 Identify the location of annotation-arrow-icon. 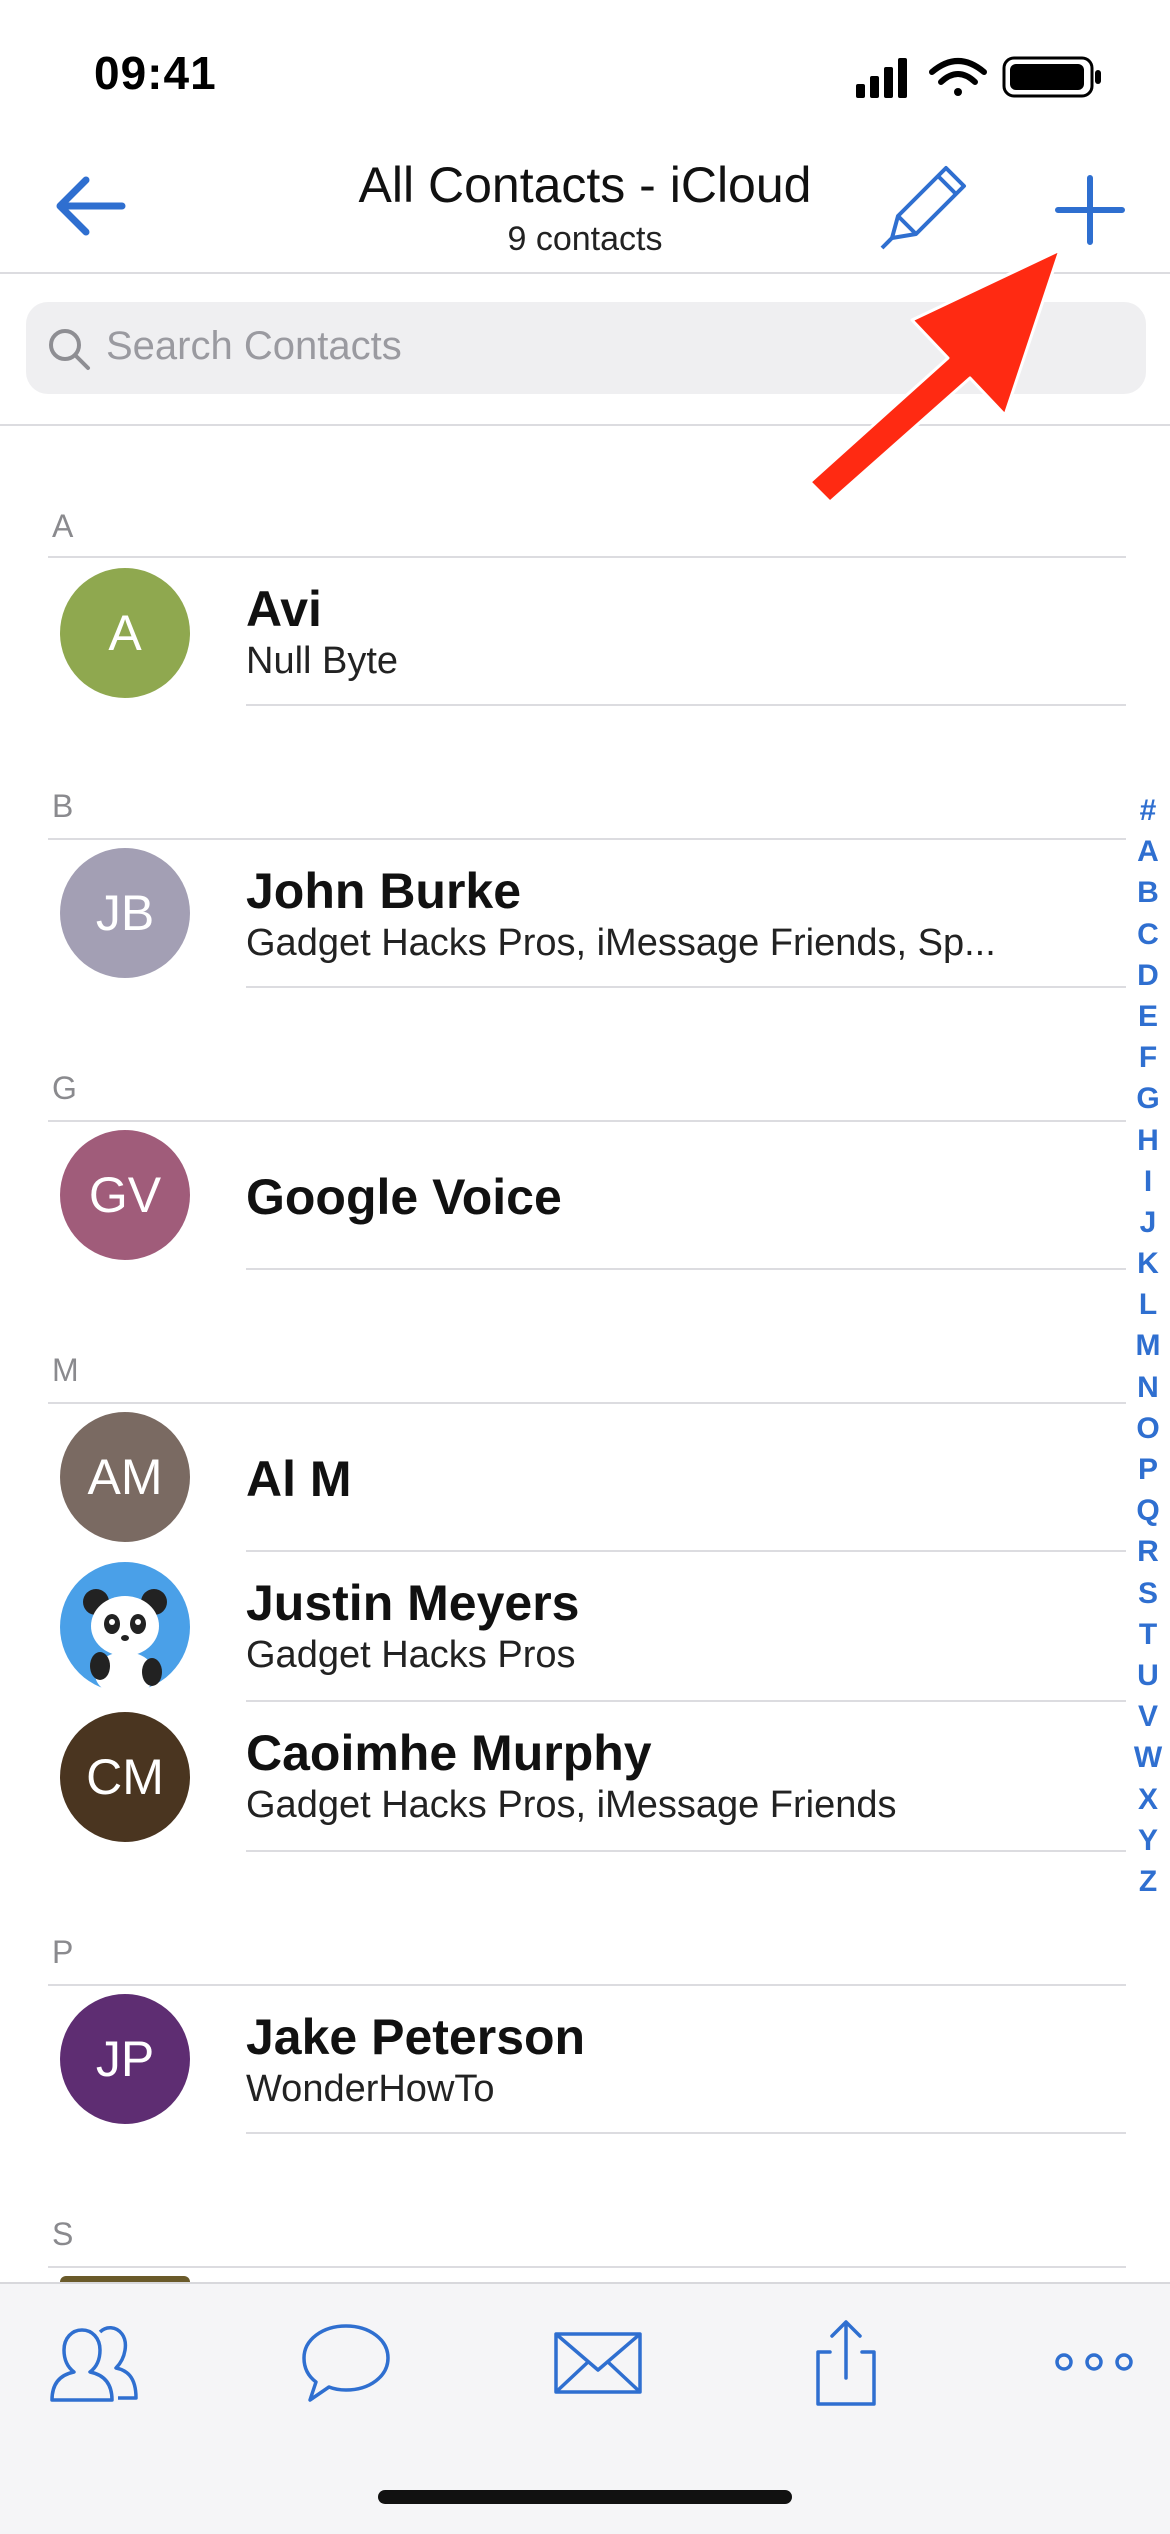
(935, 376).